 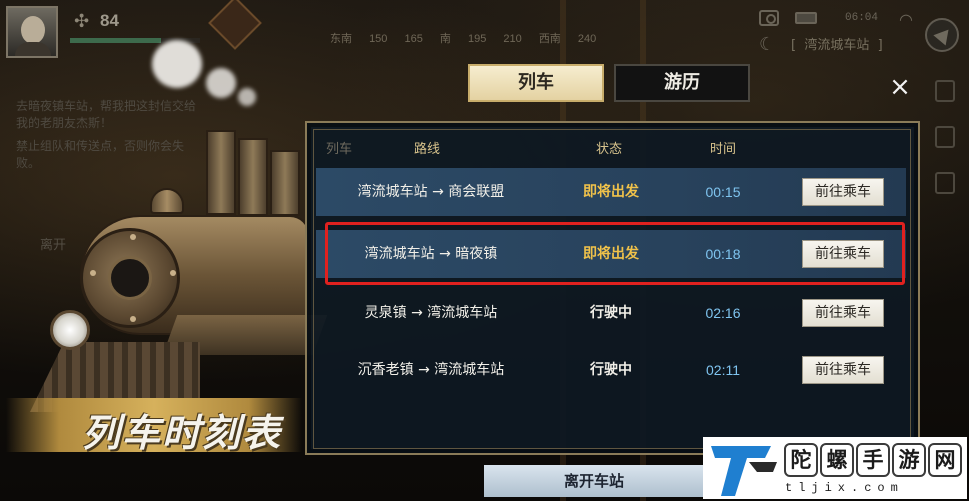 I want to click on route-cell: 湾流城车站 → 商会联盟, so click(x=431, y=192).